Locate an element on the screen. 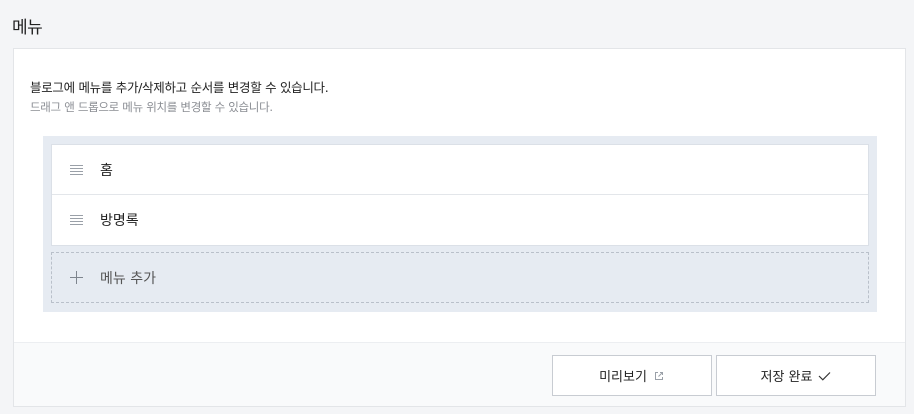  menu-item-label: 방명록 is located at coordinates (119, 221).